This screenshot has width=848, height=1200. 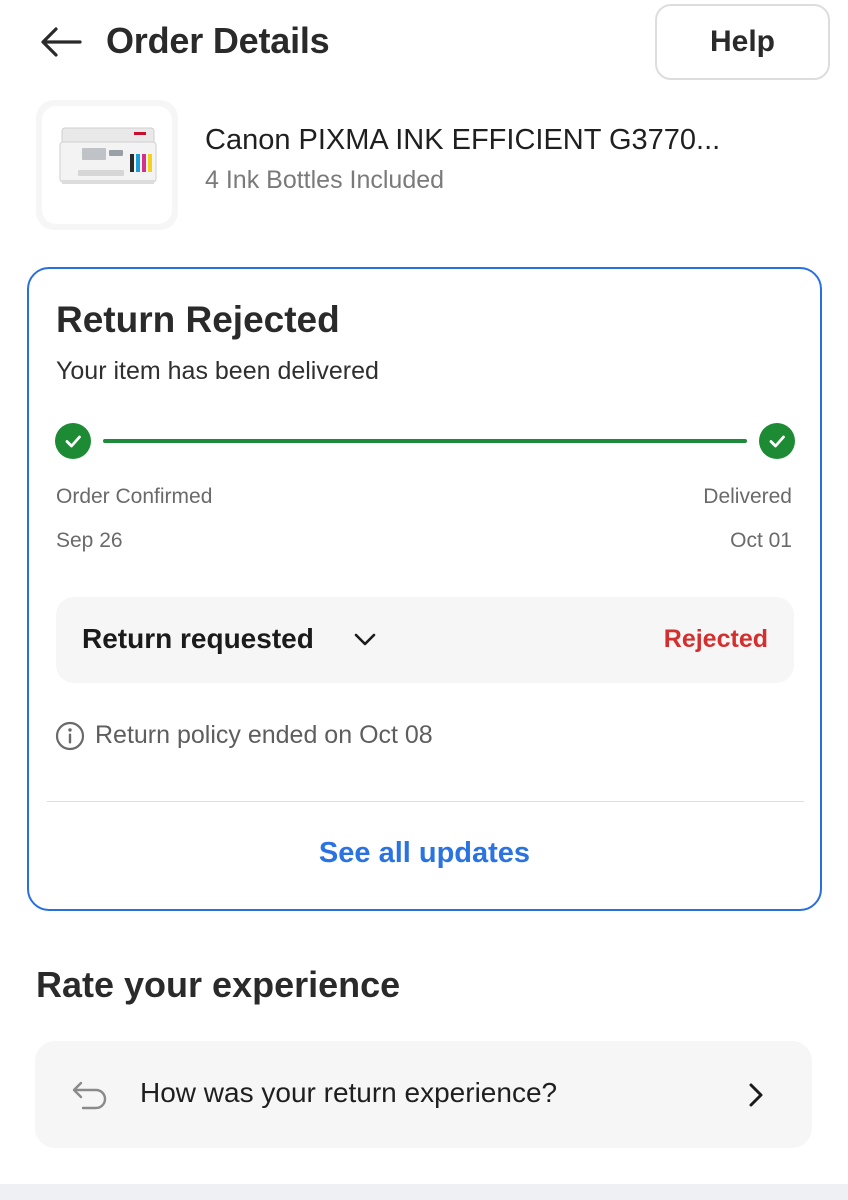 I want to click on return-experience-row: How was your return experience?, so click(x=423, y=1094).